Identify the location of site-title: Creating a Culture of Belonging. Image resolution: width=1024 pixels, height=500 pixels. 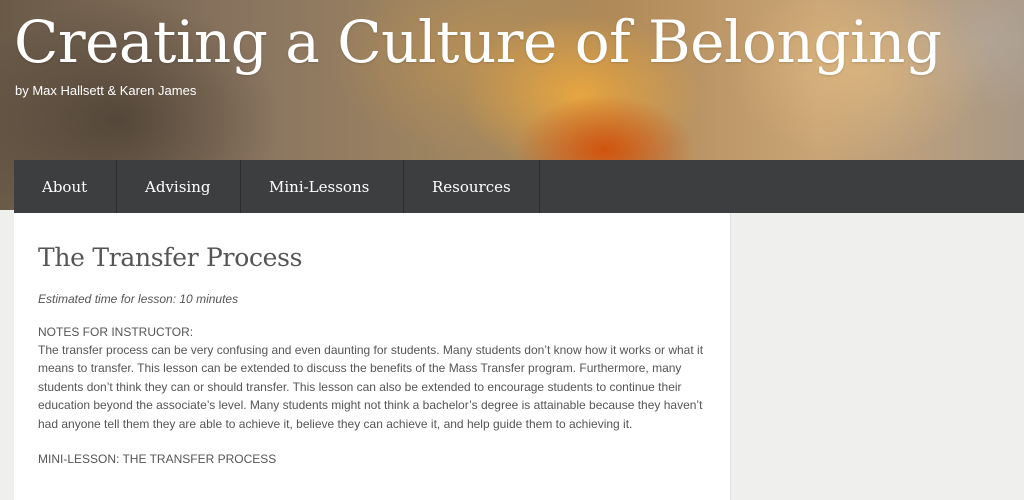
(478, 42).